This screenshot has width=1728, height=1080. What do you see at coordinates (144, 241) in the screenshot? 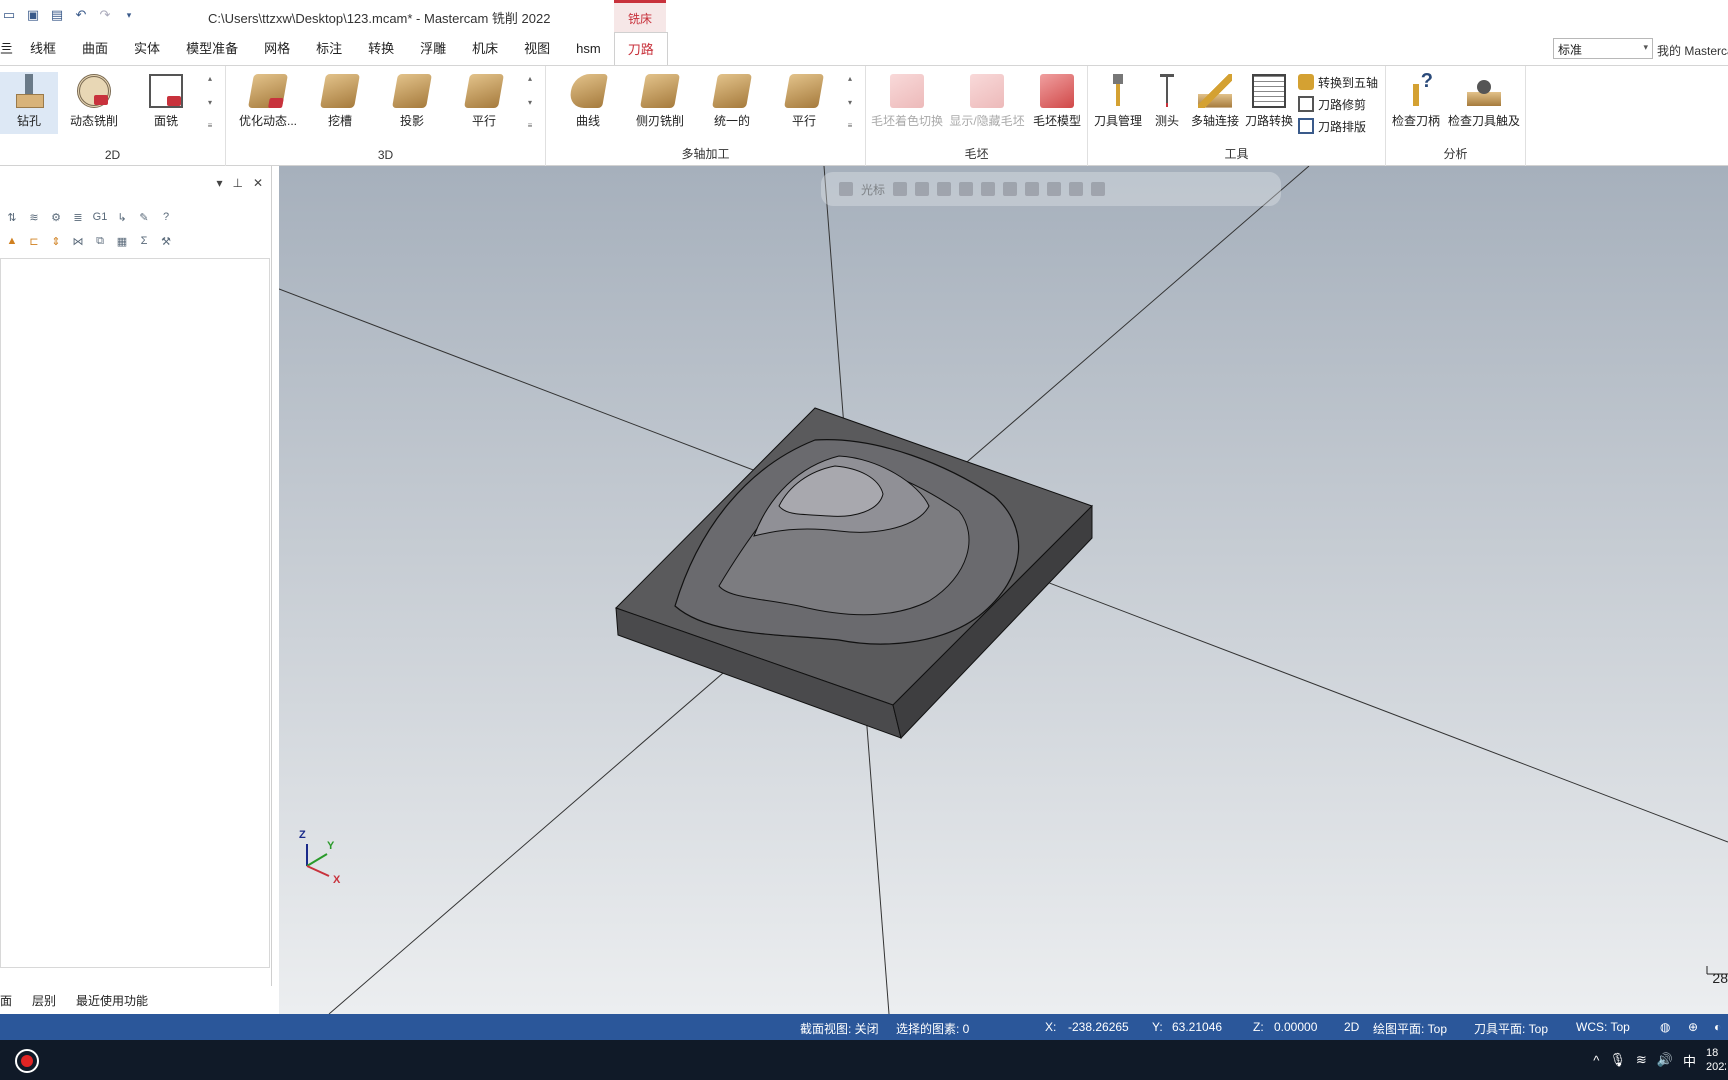
I see `batch-icon: Σ` at bounding box center [144, 241].